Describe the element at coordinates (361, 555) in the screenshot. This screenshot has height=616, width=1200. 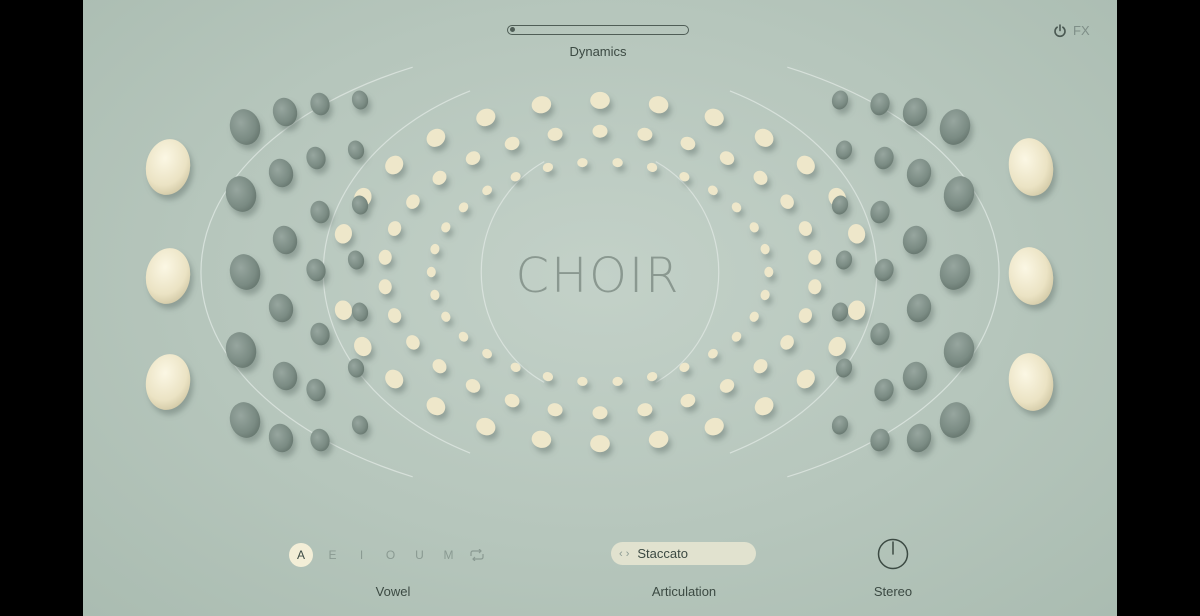
I see `vowel-option-i: I` at that location.